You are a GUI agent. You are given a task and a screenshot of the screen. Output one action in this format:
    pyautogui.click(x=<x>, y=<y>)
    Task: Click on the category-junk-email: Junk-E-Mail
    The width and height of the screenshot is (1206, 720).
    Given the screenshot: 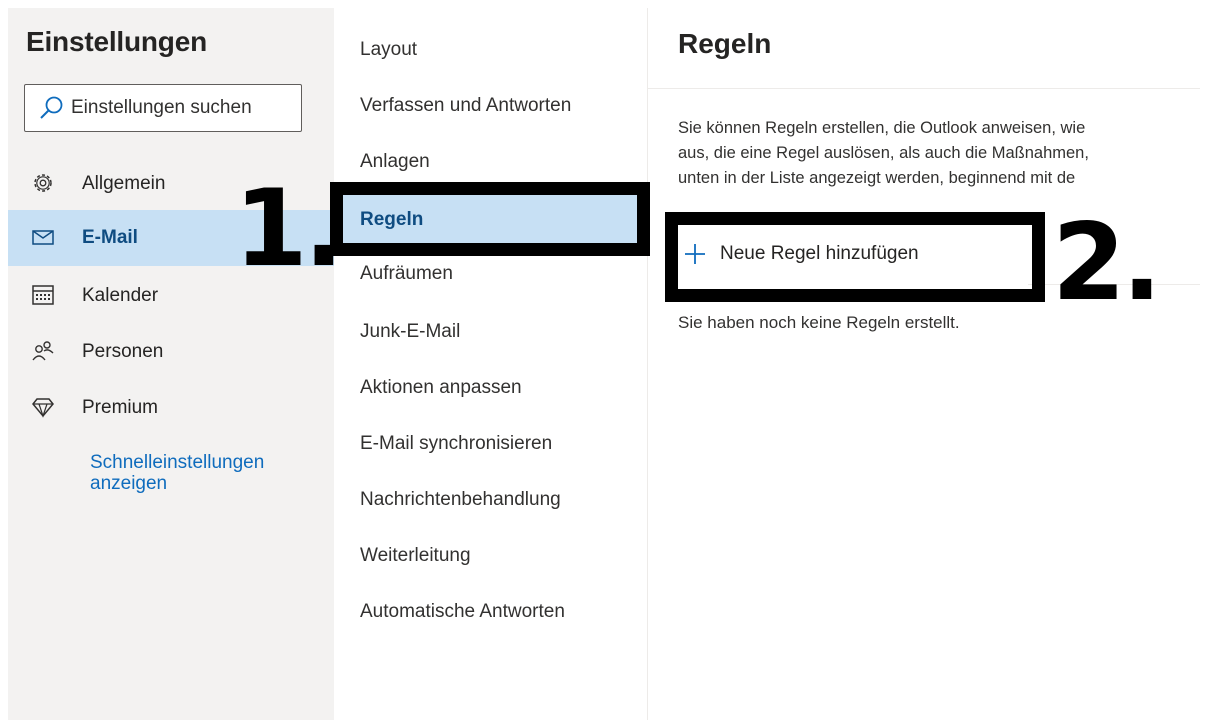 What is the action you would take?
    pyautogui.click(x=491, y=332)
    